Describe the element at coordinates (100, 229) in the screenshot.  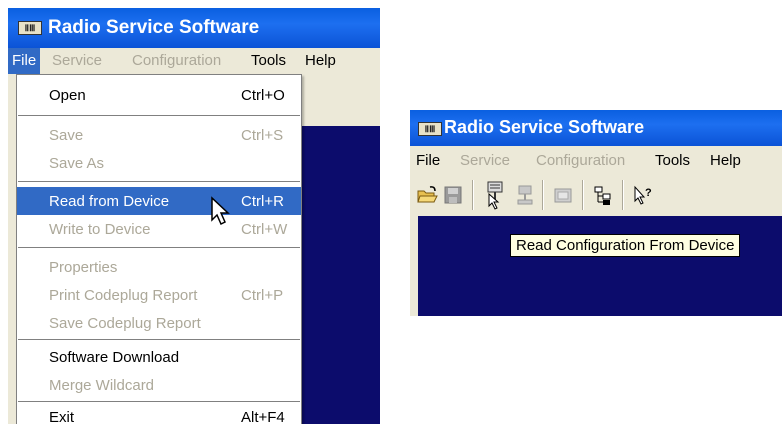
I see `menu-item-label: Write to Device` at that location.